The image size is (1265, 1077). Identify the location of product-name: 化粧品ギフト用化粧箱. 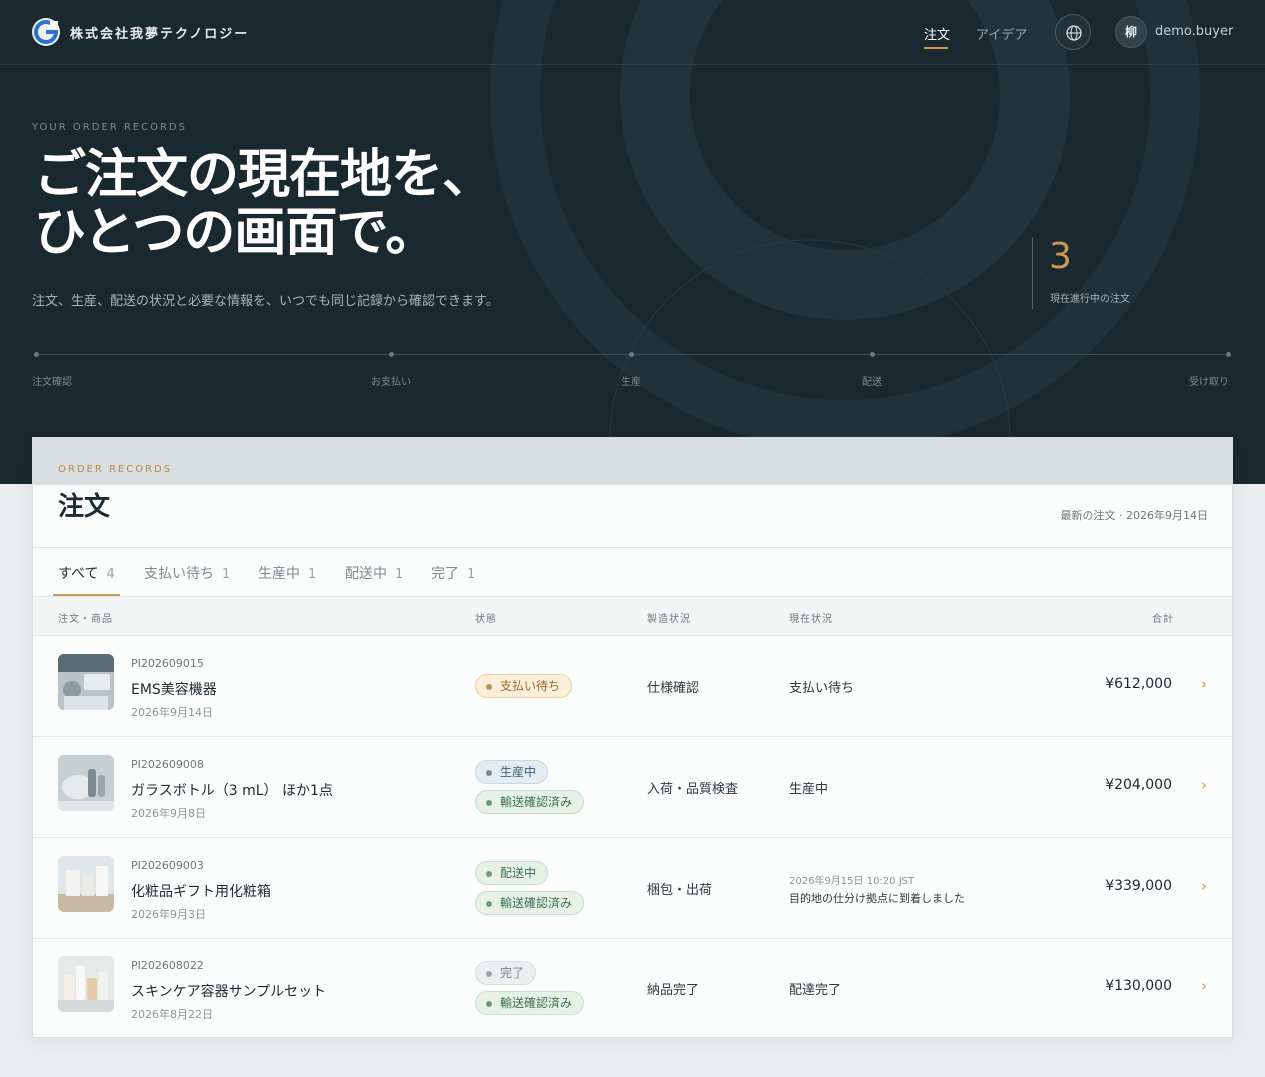
(201, 891).